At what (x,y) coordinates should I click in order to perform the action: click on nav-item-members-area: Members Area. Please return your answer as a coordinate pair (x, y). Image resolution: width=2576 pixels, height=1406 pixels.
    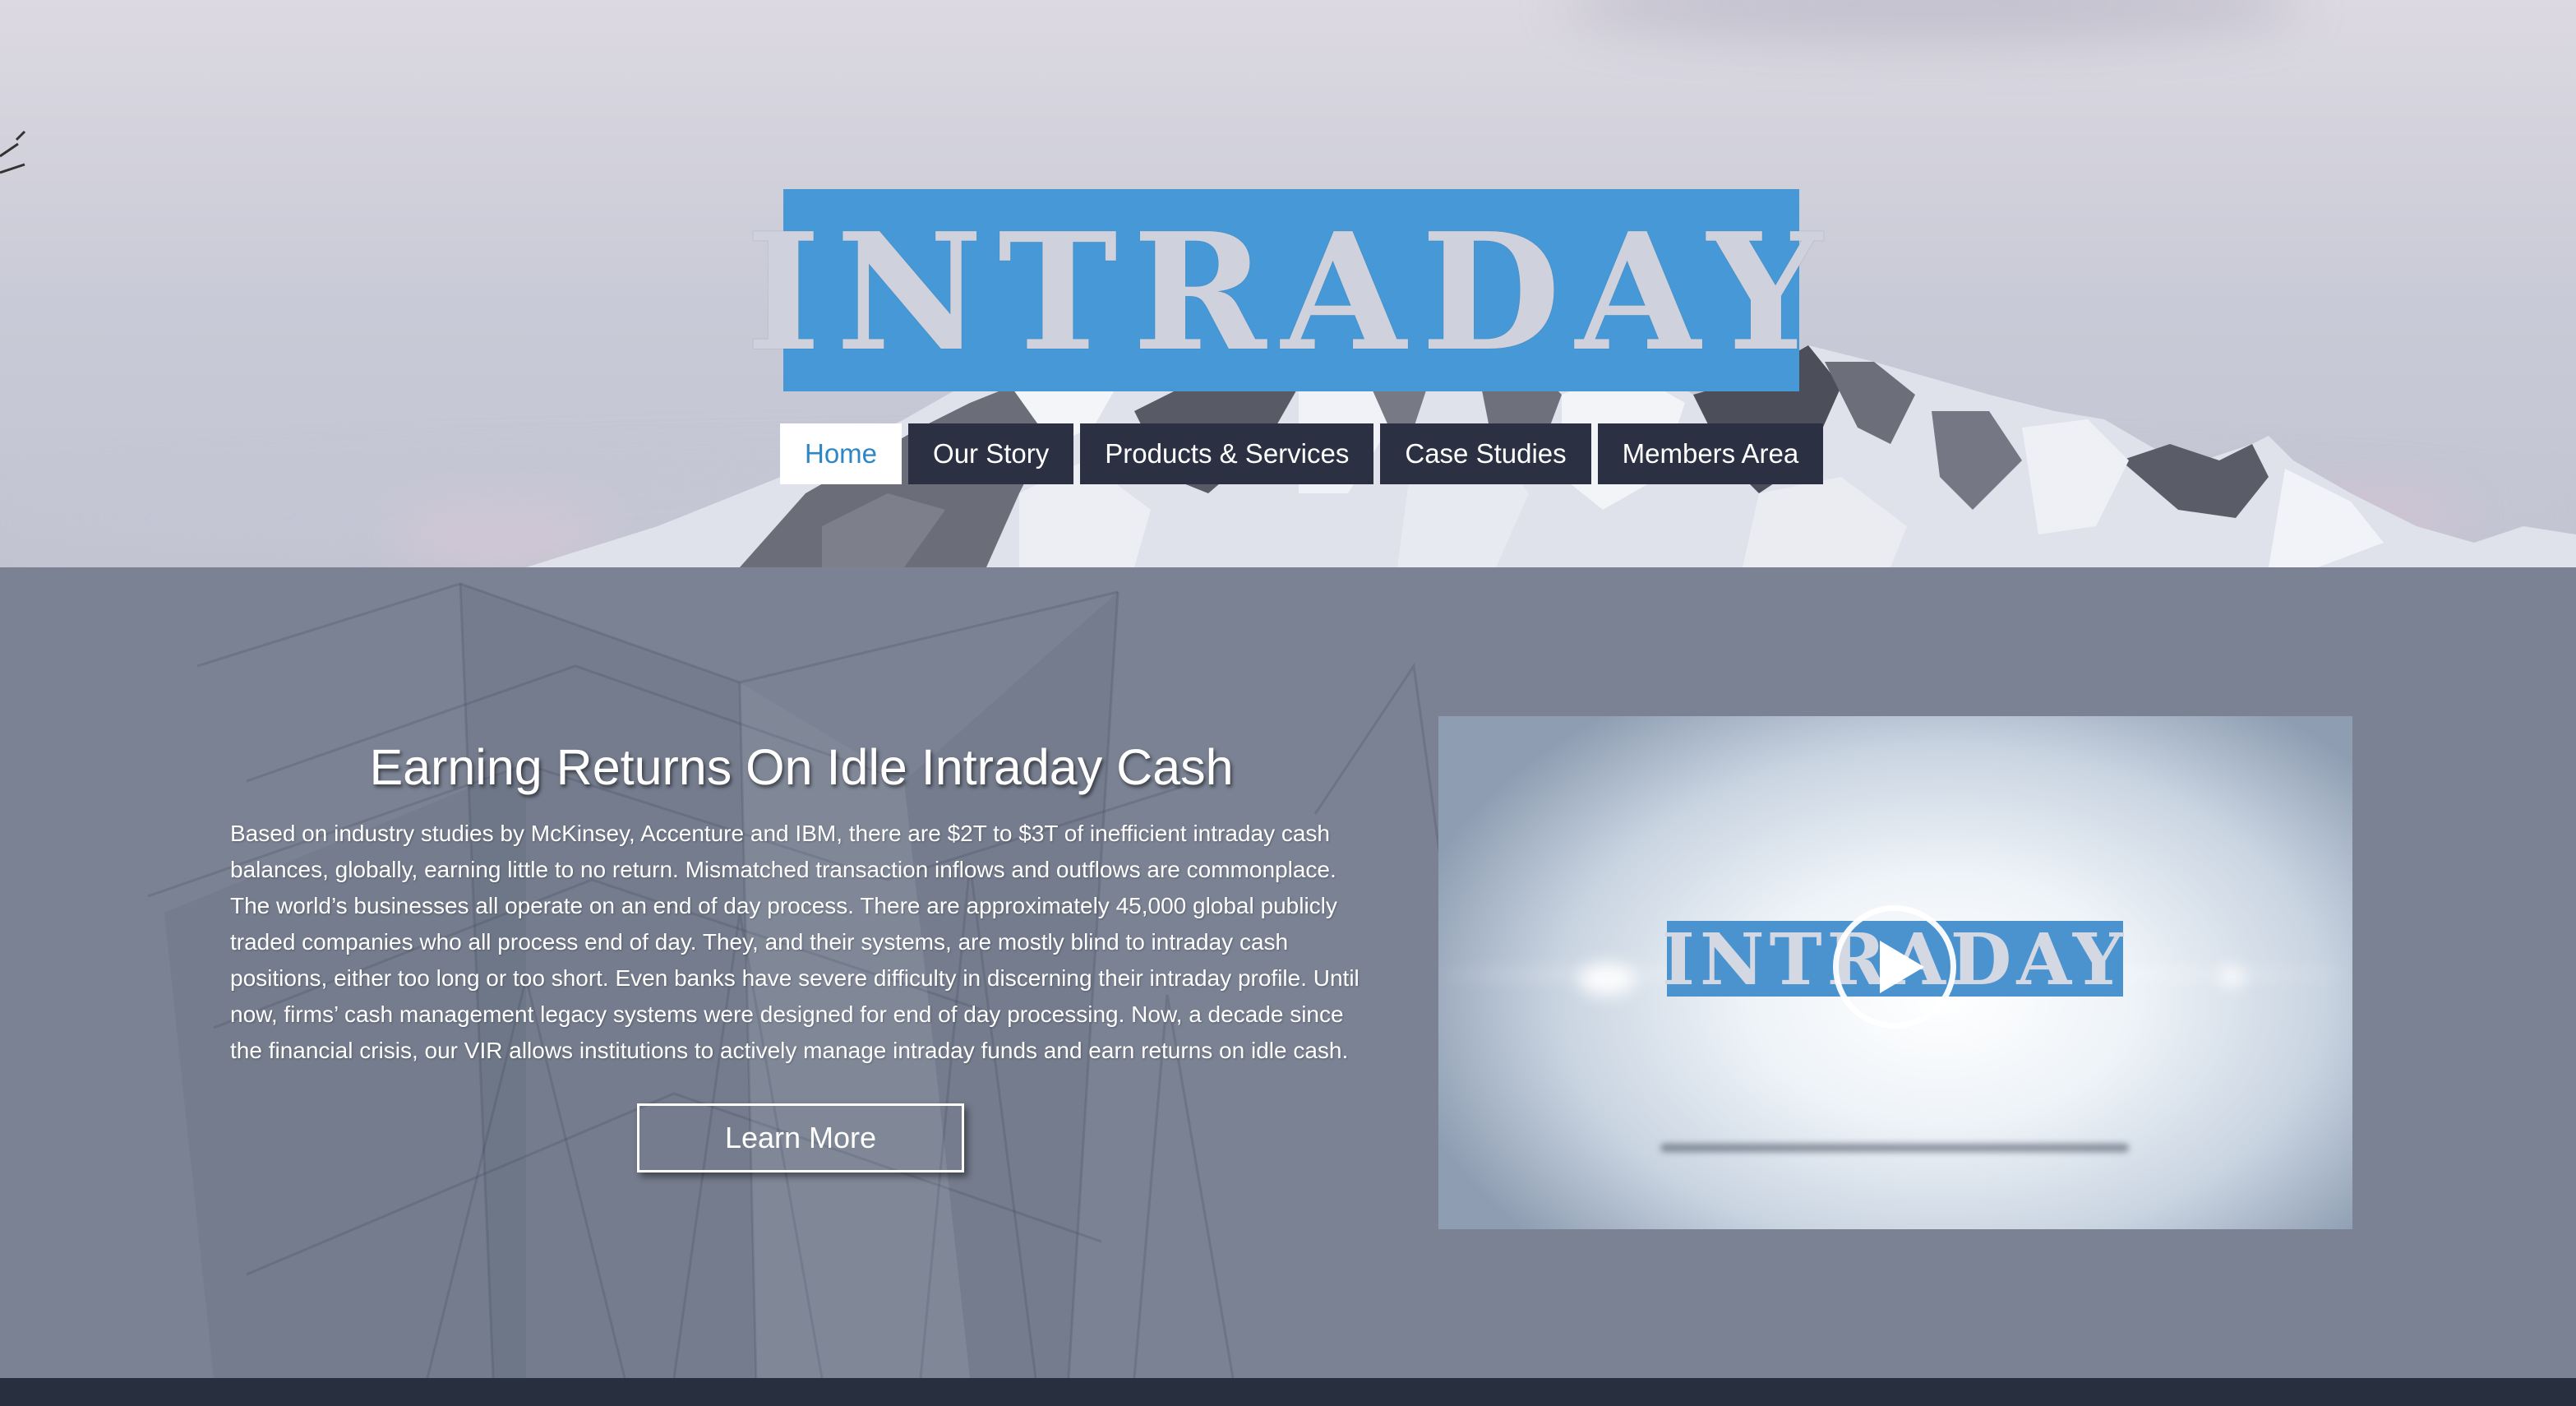
    Looking at the image, I should click on (1710, 453).